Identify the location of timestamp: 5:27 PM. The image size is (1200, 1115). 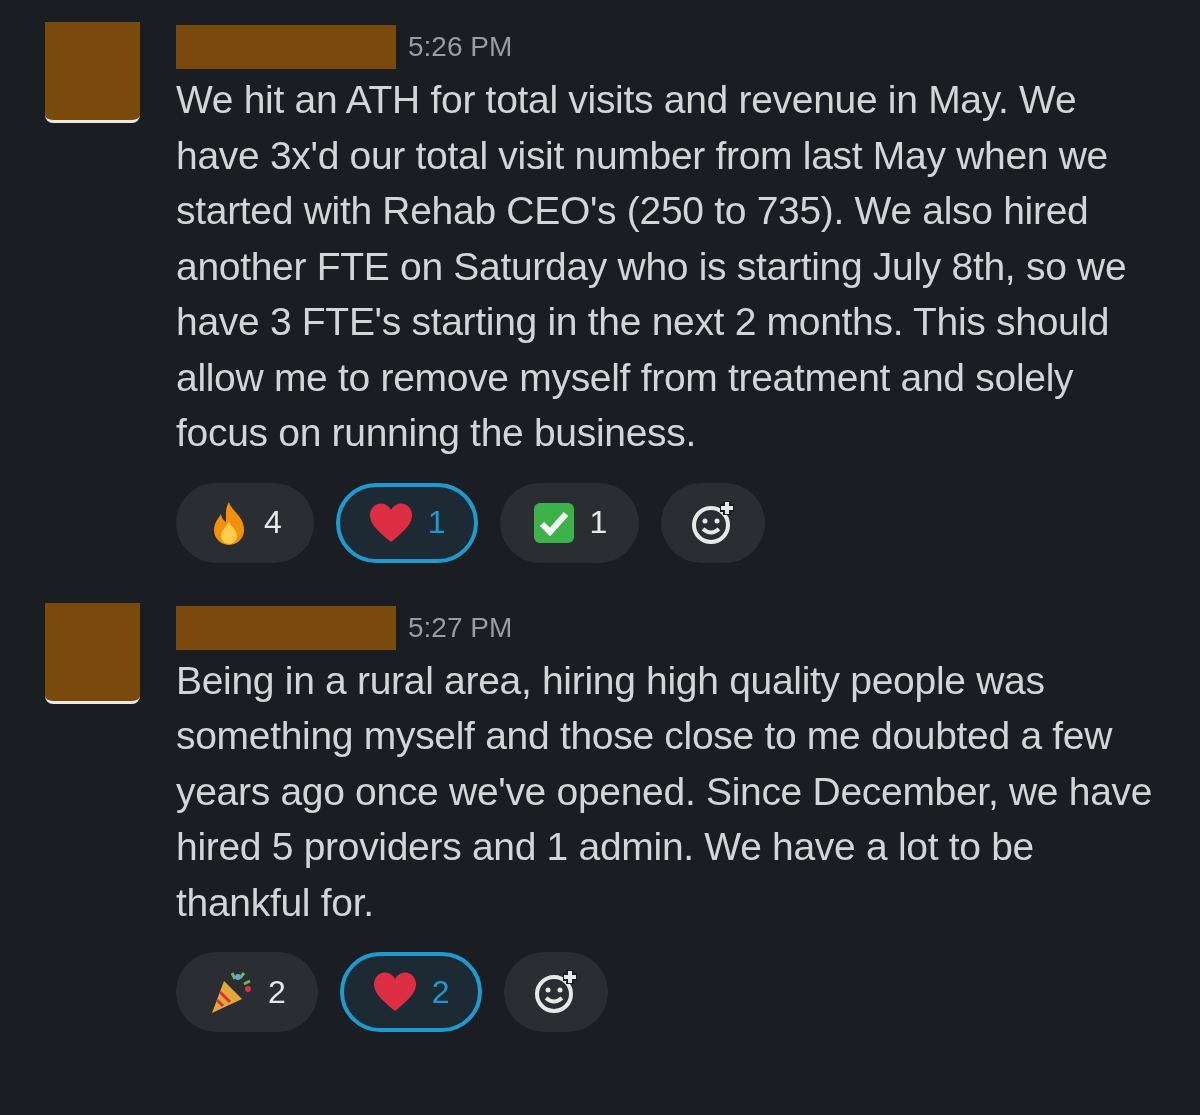
(460, 627).